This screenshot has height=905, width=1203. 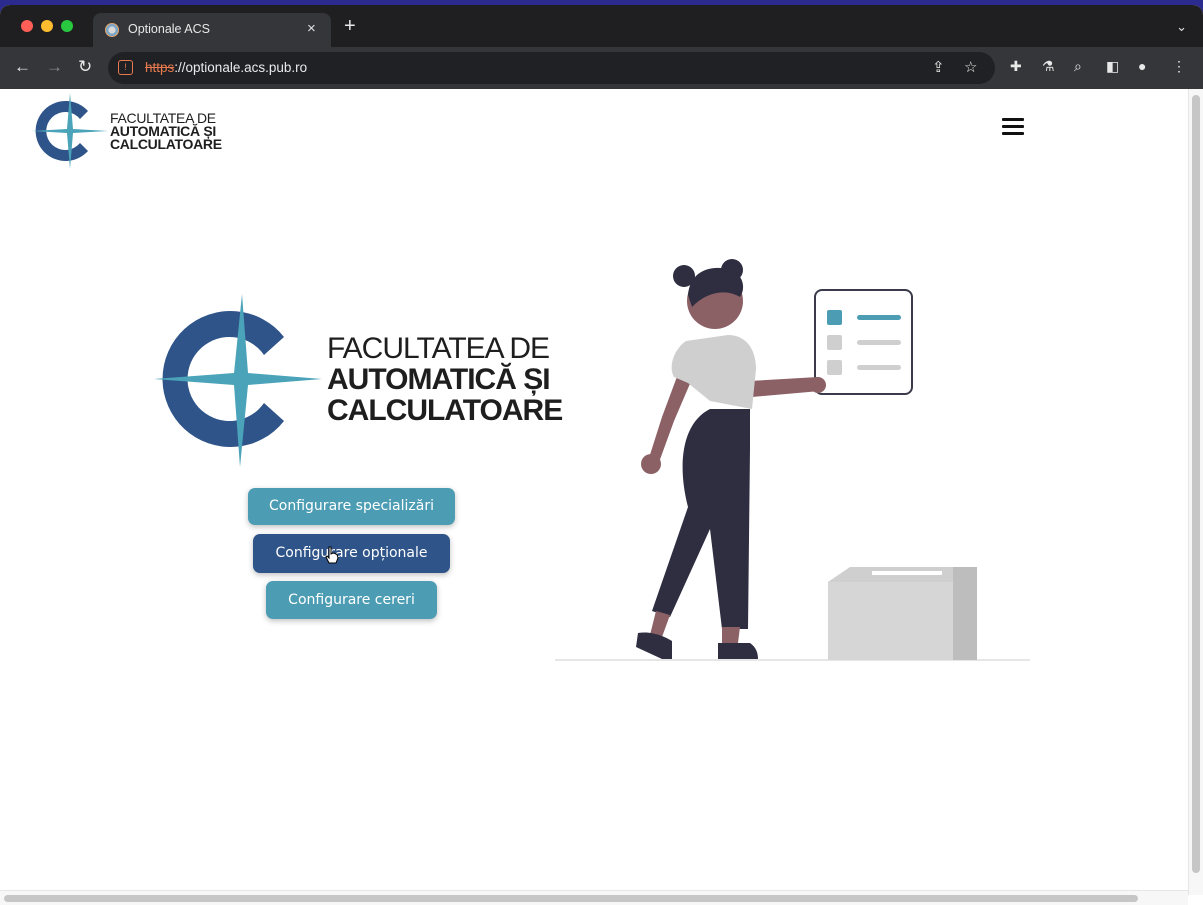 What do you see at coordinates (241, 67) in the screenshot?
I see `url-host: ://optionale.acs.pub.ro` at bounding box center [241, 67].